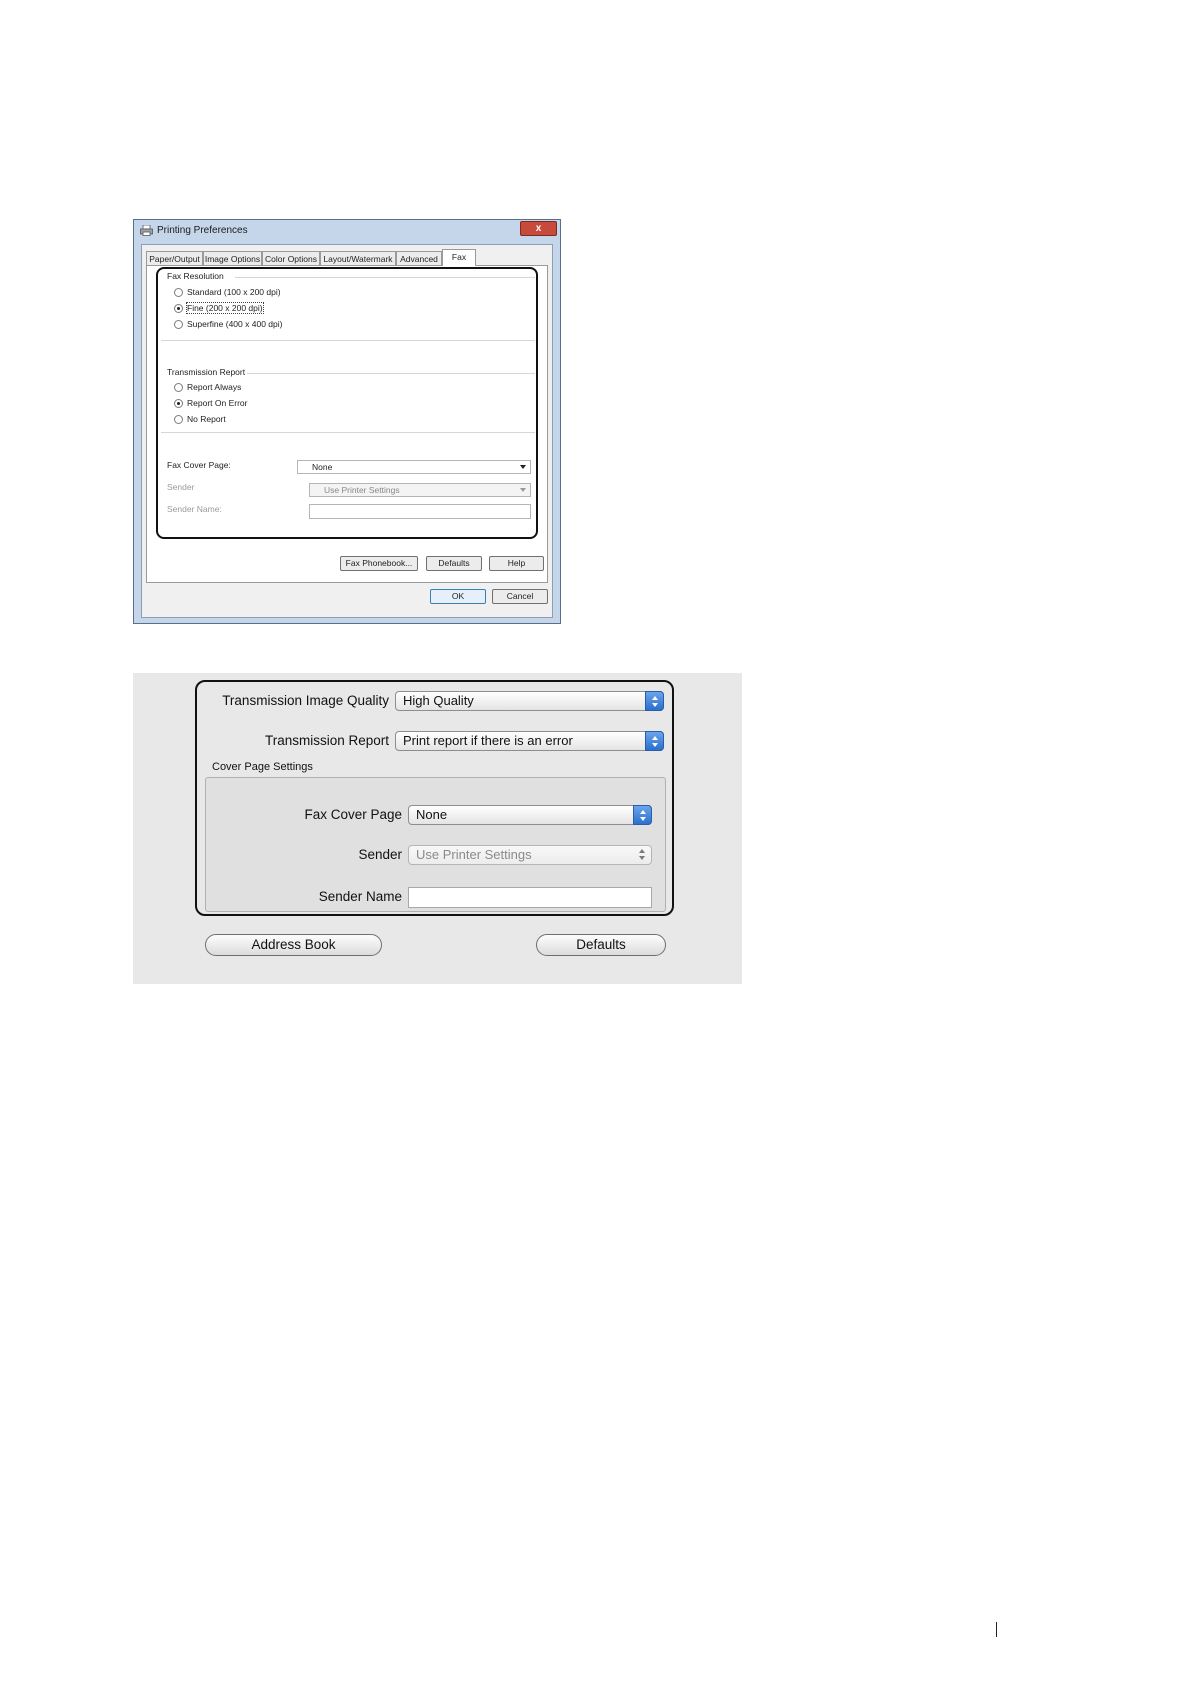  What do you see at coordinates (360, 896) in the screenshot?
I see `sender-name-label: Sender Name` at bounding box center [360, 896].